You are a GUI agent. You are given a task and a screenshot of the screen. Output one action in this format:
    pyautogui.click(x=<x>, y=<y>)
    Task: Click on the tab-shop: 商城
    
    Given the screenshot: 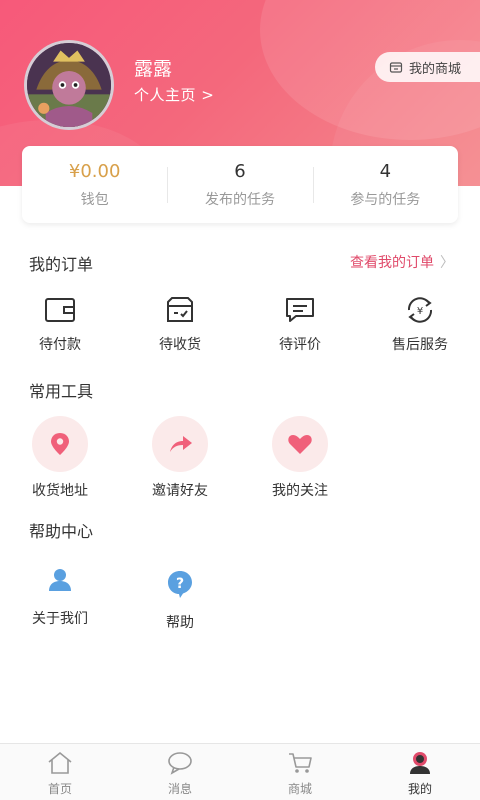 What is the action you would take?
    pyautogui.click(x=300, y=772)
    